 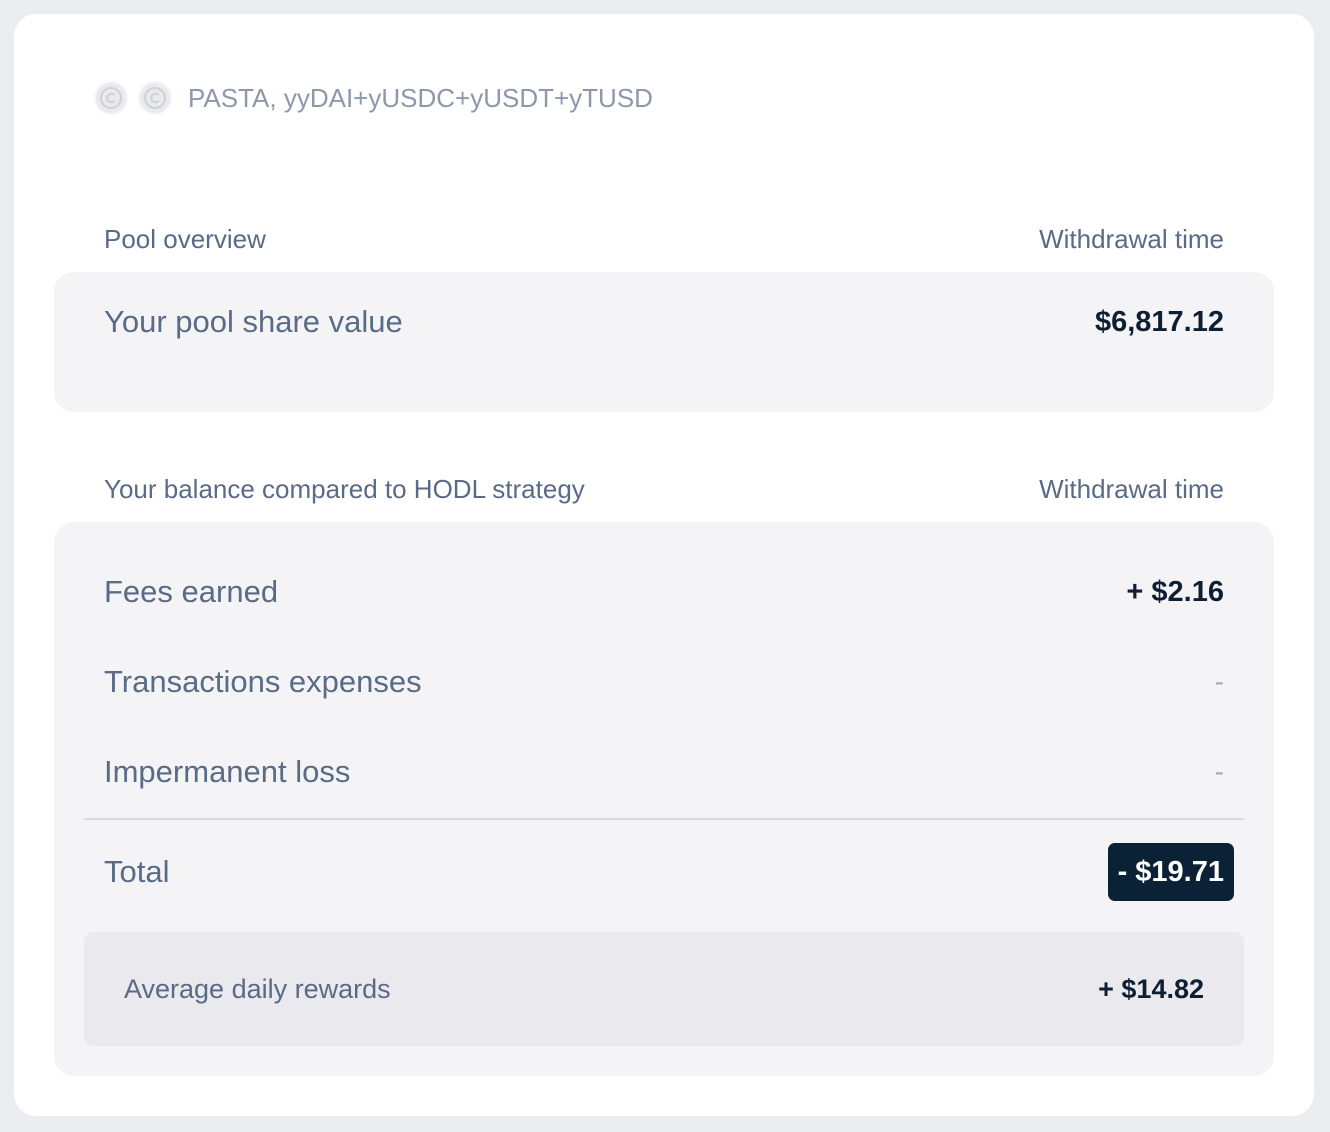 What do you see at coordinates (133, 98) in the screenshot?
I see `token-icons` at bounding box center [133, 98].